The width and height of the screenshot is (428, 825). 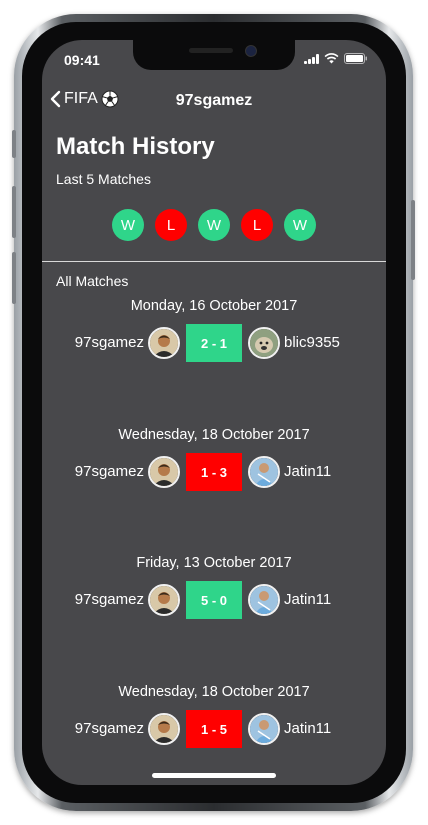 What do you see at coordinates (214, 775) in the screenshot?
I see `home-indicator` at bounding box center [214, 775].